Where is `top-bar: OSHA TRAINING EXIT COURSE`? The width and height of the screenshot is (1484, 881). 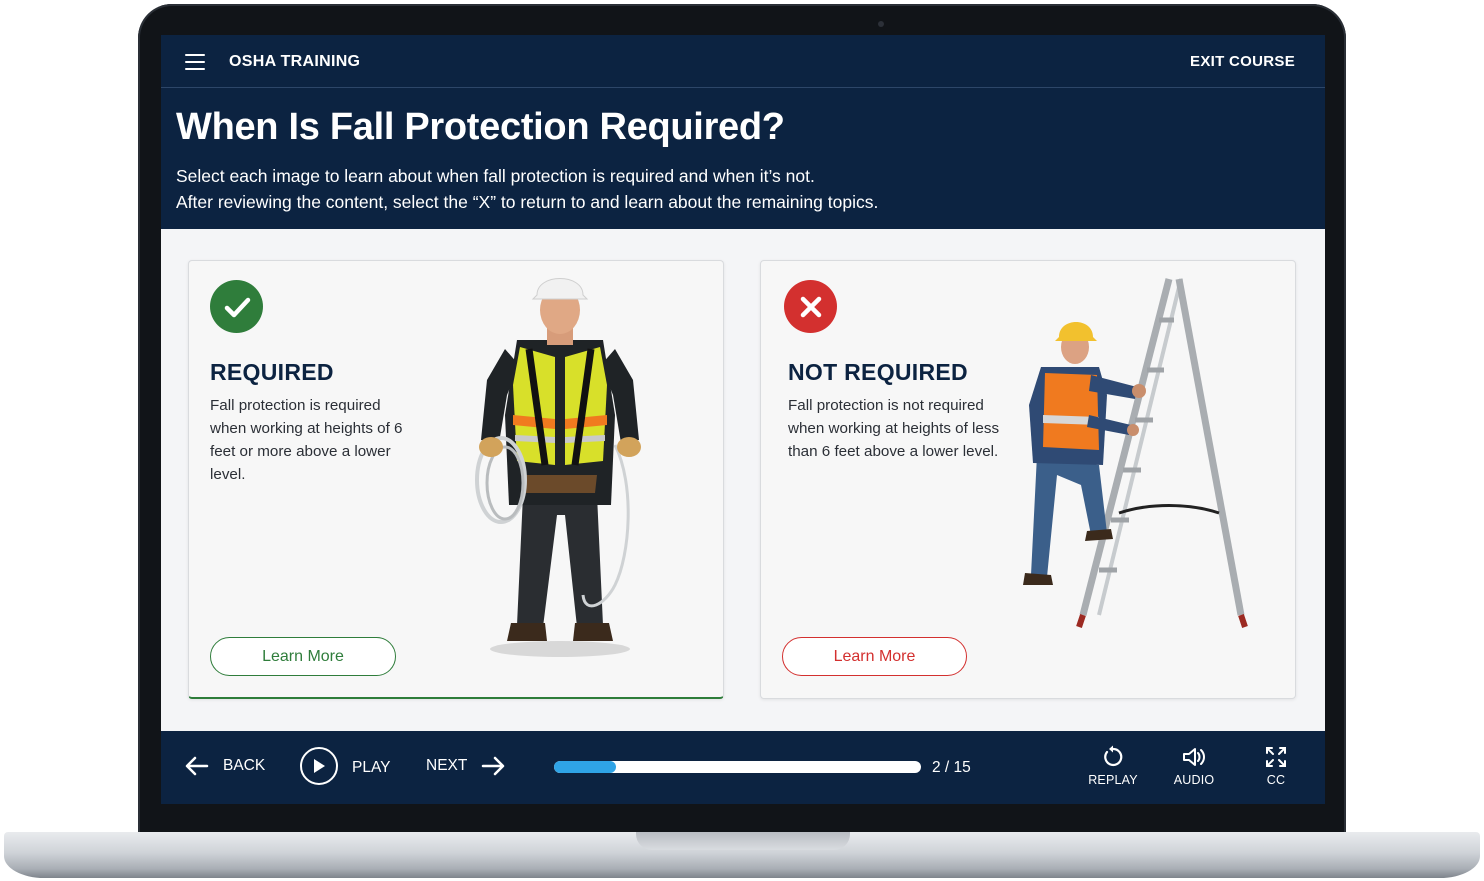
top-bar: OSHA TRAINING EXIT COURSE is located at coordinates (743, 61).